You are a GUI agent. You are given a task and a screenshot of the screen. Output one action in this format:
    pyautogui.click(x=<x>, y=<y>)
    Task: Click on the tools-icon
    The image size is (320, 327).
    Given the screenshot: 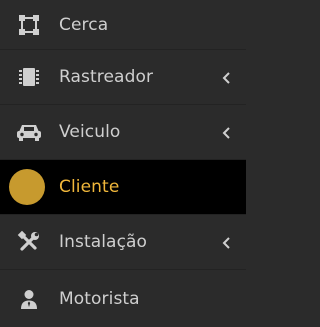 What is the action you would take?
    pyautogui.click(x=29, y=242)
    